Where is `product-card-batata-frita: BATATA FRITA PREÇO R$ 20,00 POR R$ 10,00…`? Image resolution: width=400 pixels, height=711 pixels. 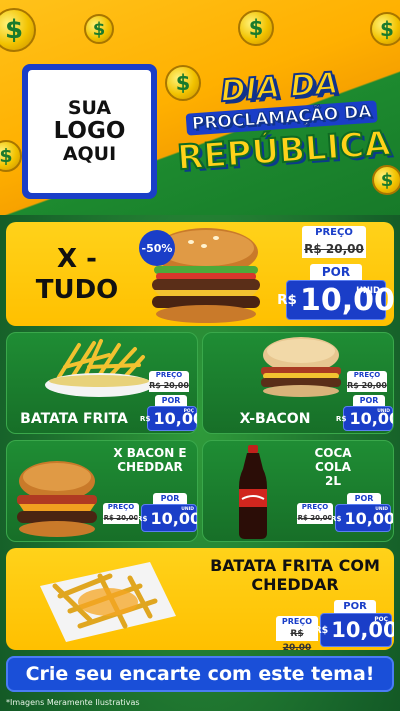 product-card-batata-frita: BATATA FRITA PREÇO R$ 20,00 POR R$ 10,00… is located at coordinates (102, 383).